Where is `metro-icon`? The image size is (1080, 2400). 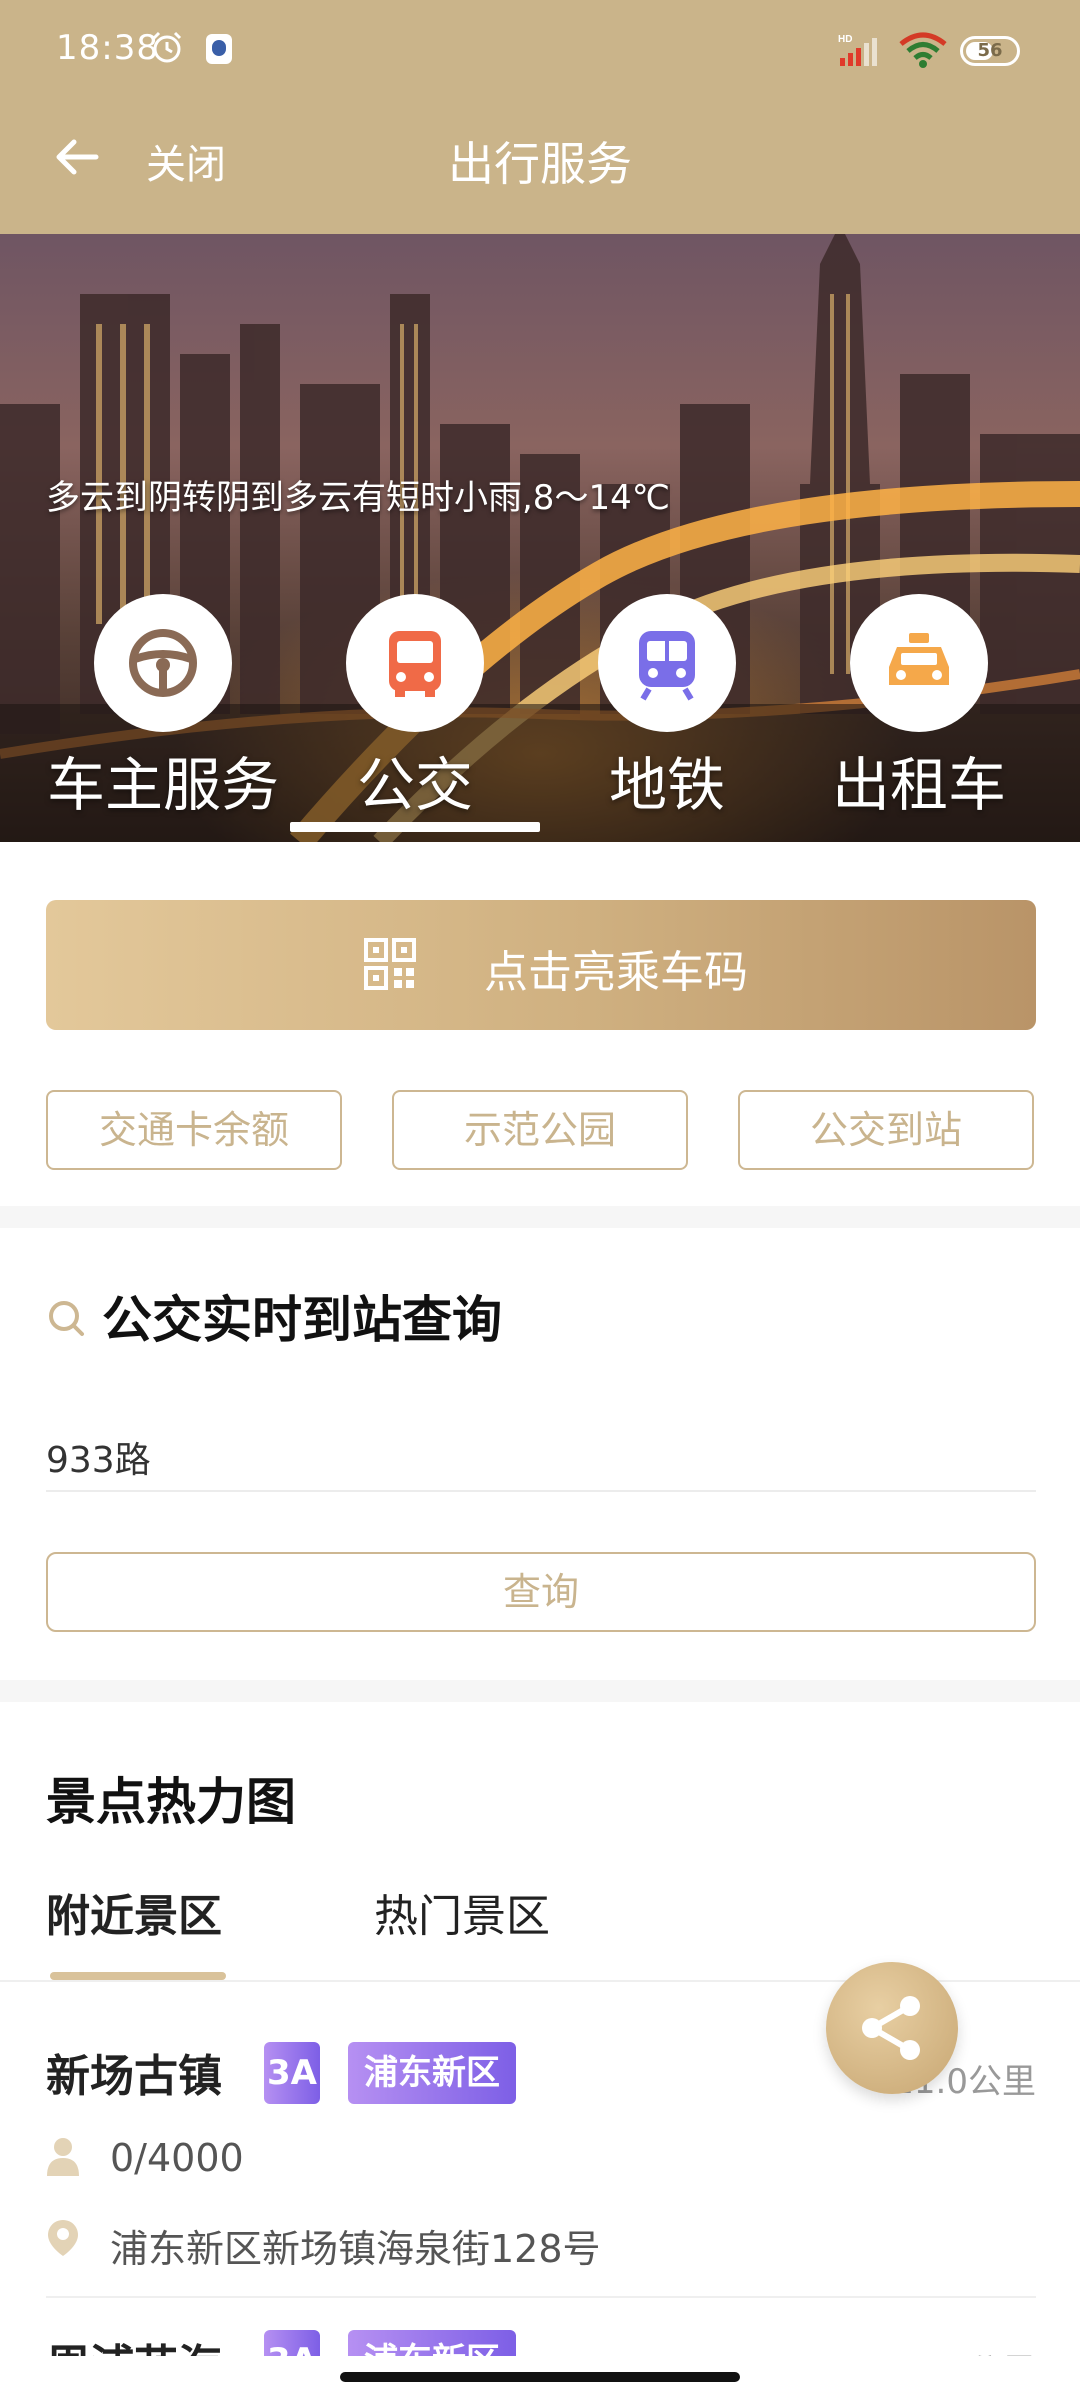 metro-icon is located at coordinates (667, 666).